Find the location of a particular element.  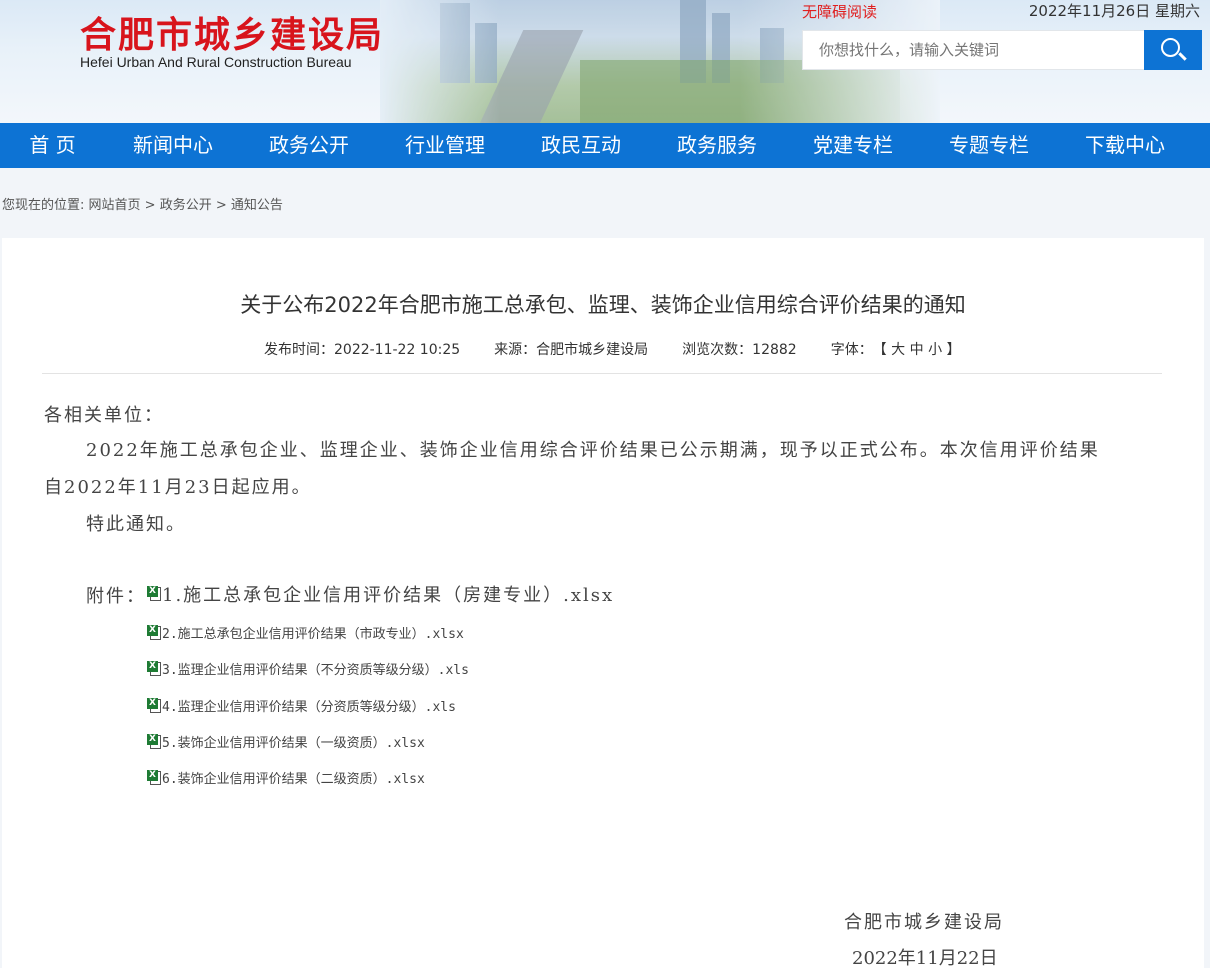

nav-item-industry: 行业管理 is located at coordinates (445, 145).